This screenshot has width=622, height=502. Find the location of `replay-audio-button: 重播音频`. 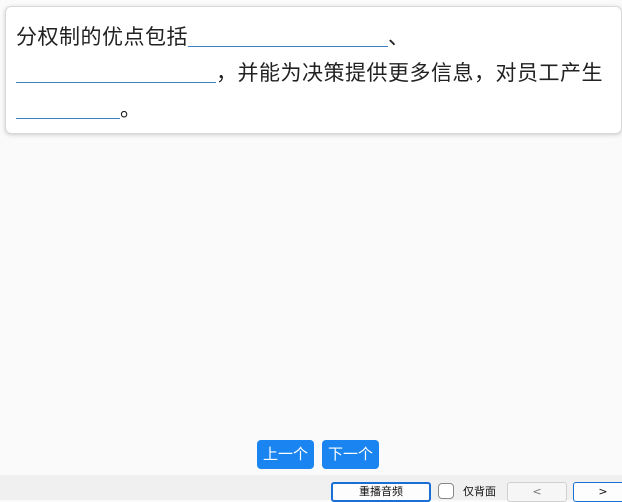

replay-audio-button: 重播音频 is located at coordinates (381, 492).